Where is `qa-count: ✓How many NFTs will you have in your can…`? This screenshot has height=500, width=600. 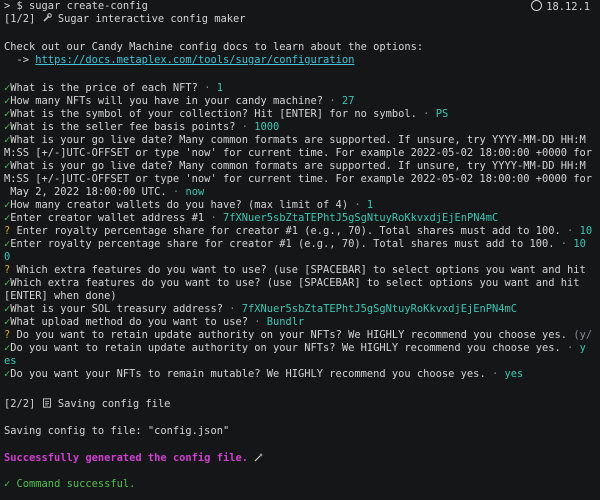 qa-count: ✓How many NFTs will you have in your can… is located at coordinates (179, 101).